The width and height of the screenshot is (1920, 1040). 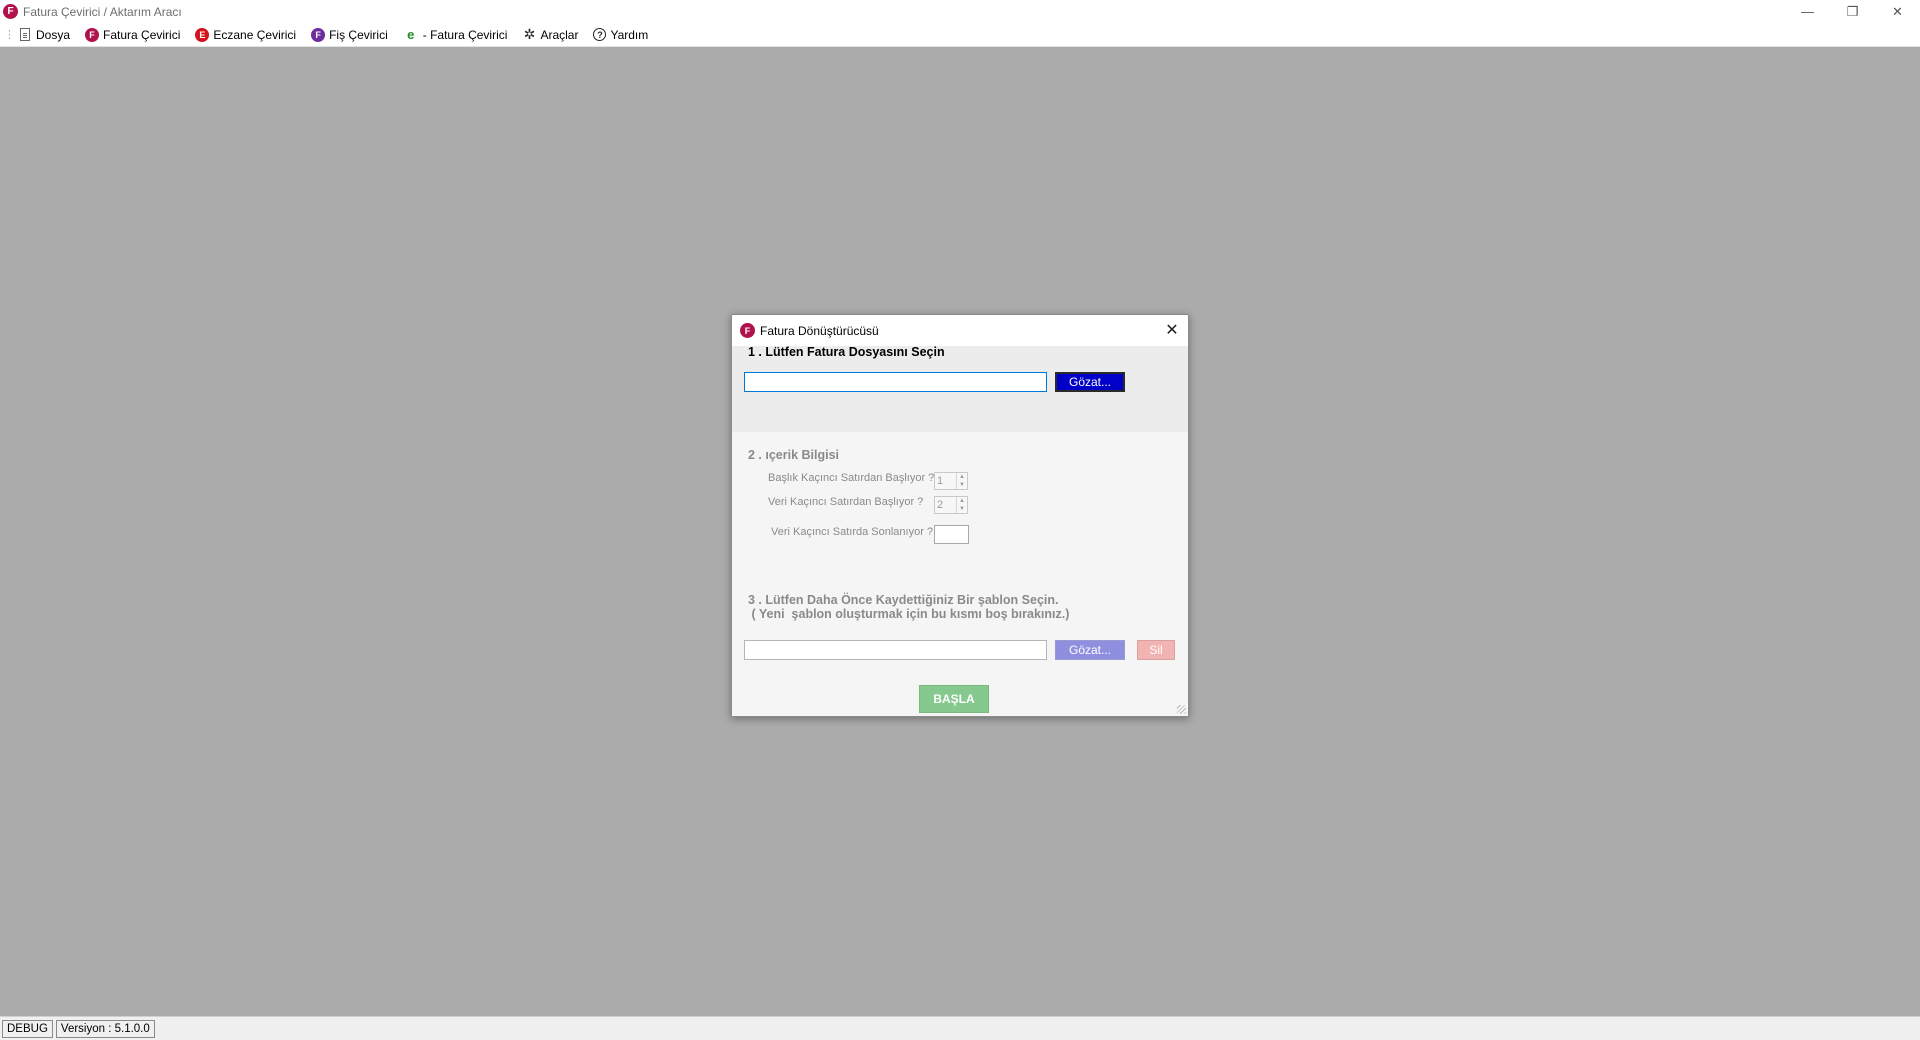 I want to click on window-controls: — ❐ ✕, so click(x=1852, y=11).